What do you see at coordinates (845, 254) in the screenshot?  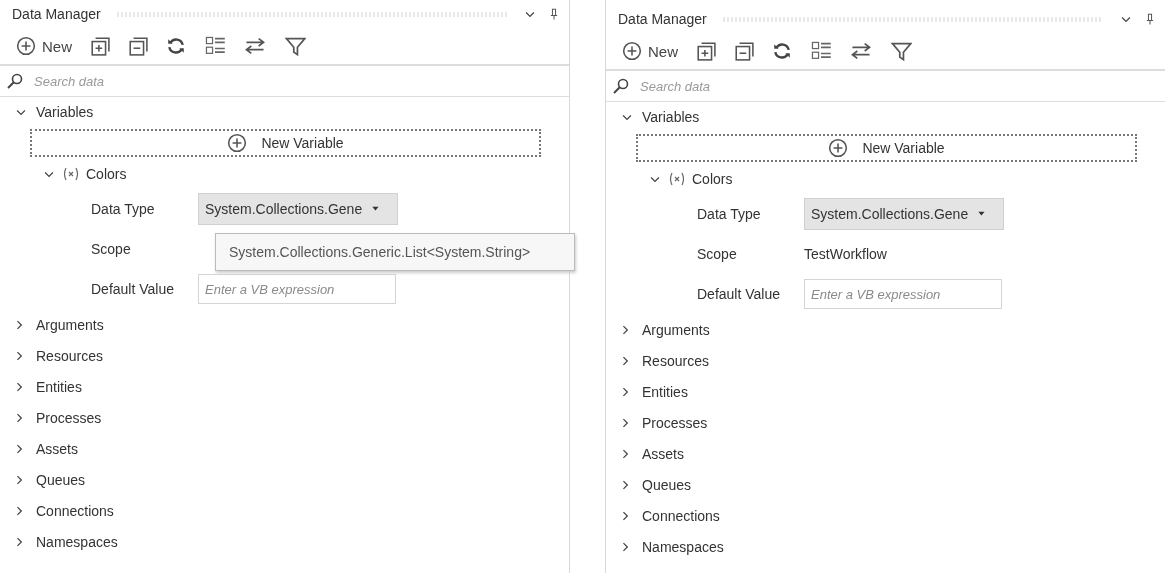 I see `scope-value: TestWorkflow` at bounding box center [845, 254].